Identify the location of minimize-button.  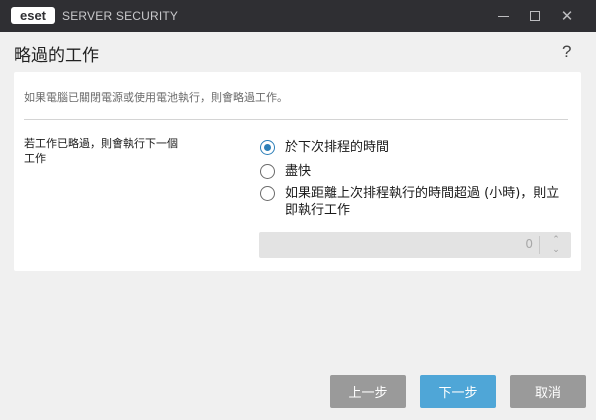
(503, 16).